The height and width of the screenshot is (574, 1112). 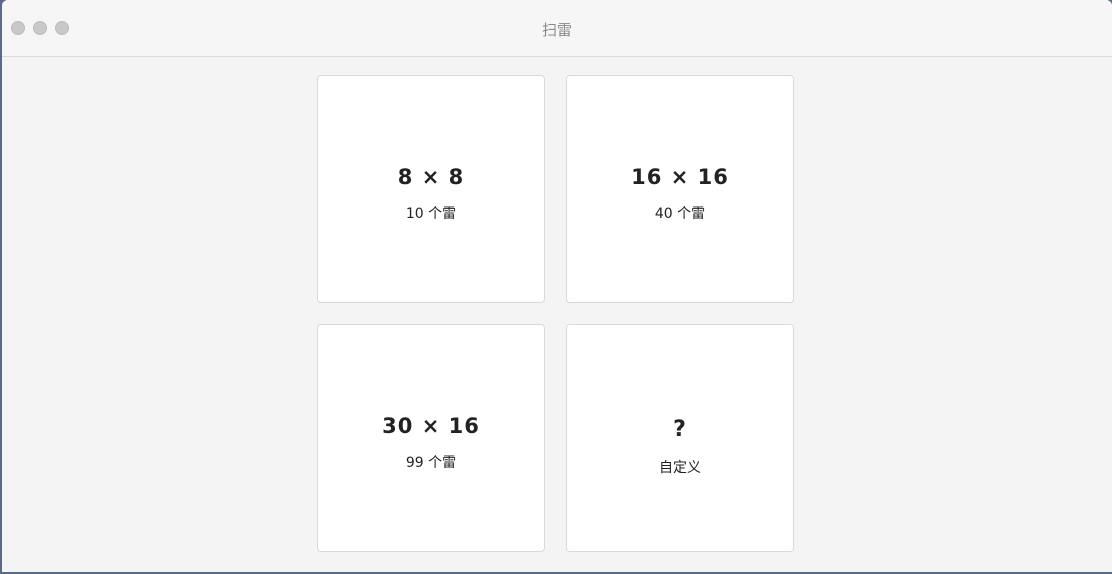 What do you see at coordinates (680, 468) in the screenshot?
I see `custom-label: 自定义` at bounding box center [680, 468].